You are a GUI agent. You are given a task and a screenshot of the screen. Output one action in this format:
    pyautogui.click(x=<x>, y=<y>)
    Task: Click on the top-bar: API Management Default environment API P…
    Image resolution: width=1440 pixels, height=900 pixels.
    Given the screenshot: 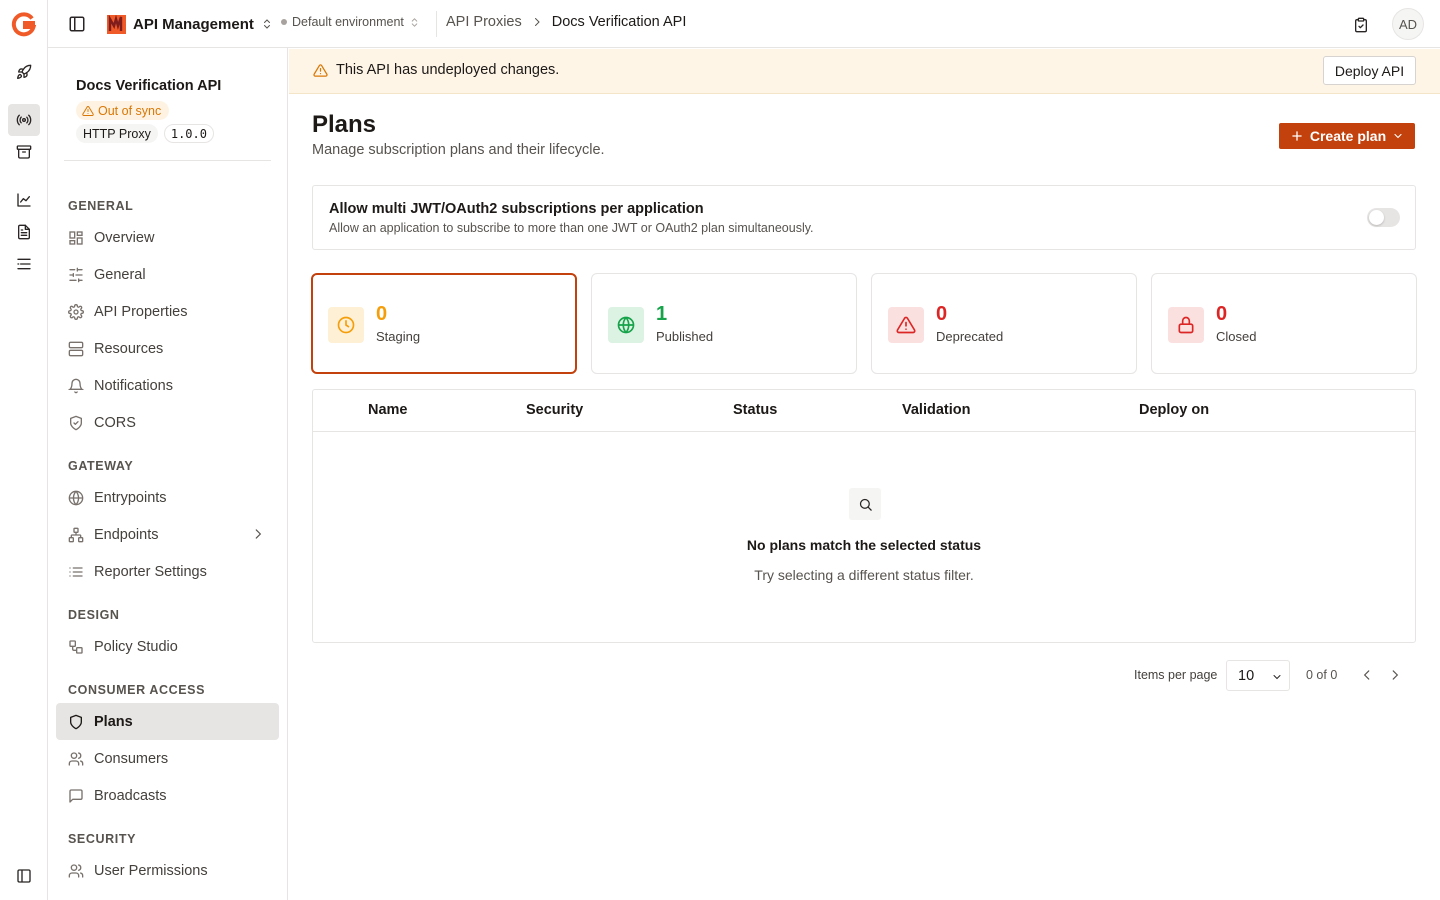 What is the action you would take?
    pyautogui.click(x=744, y=24)
    